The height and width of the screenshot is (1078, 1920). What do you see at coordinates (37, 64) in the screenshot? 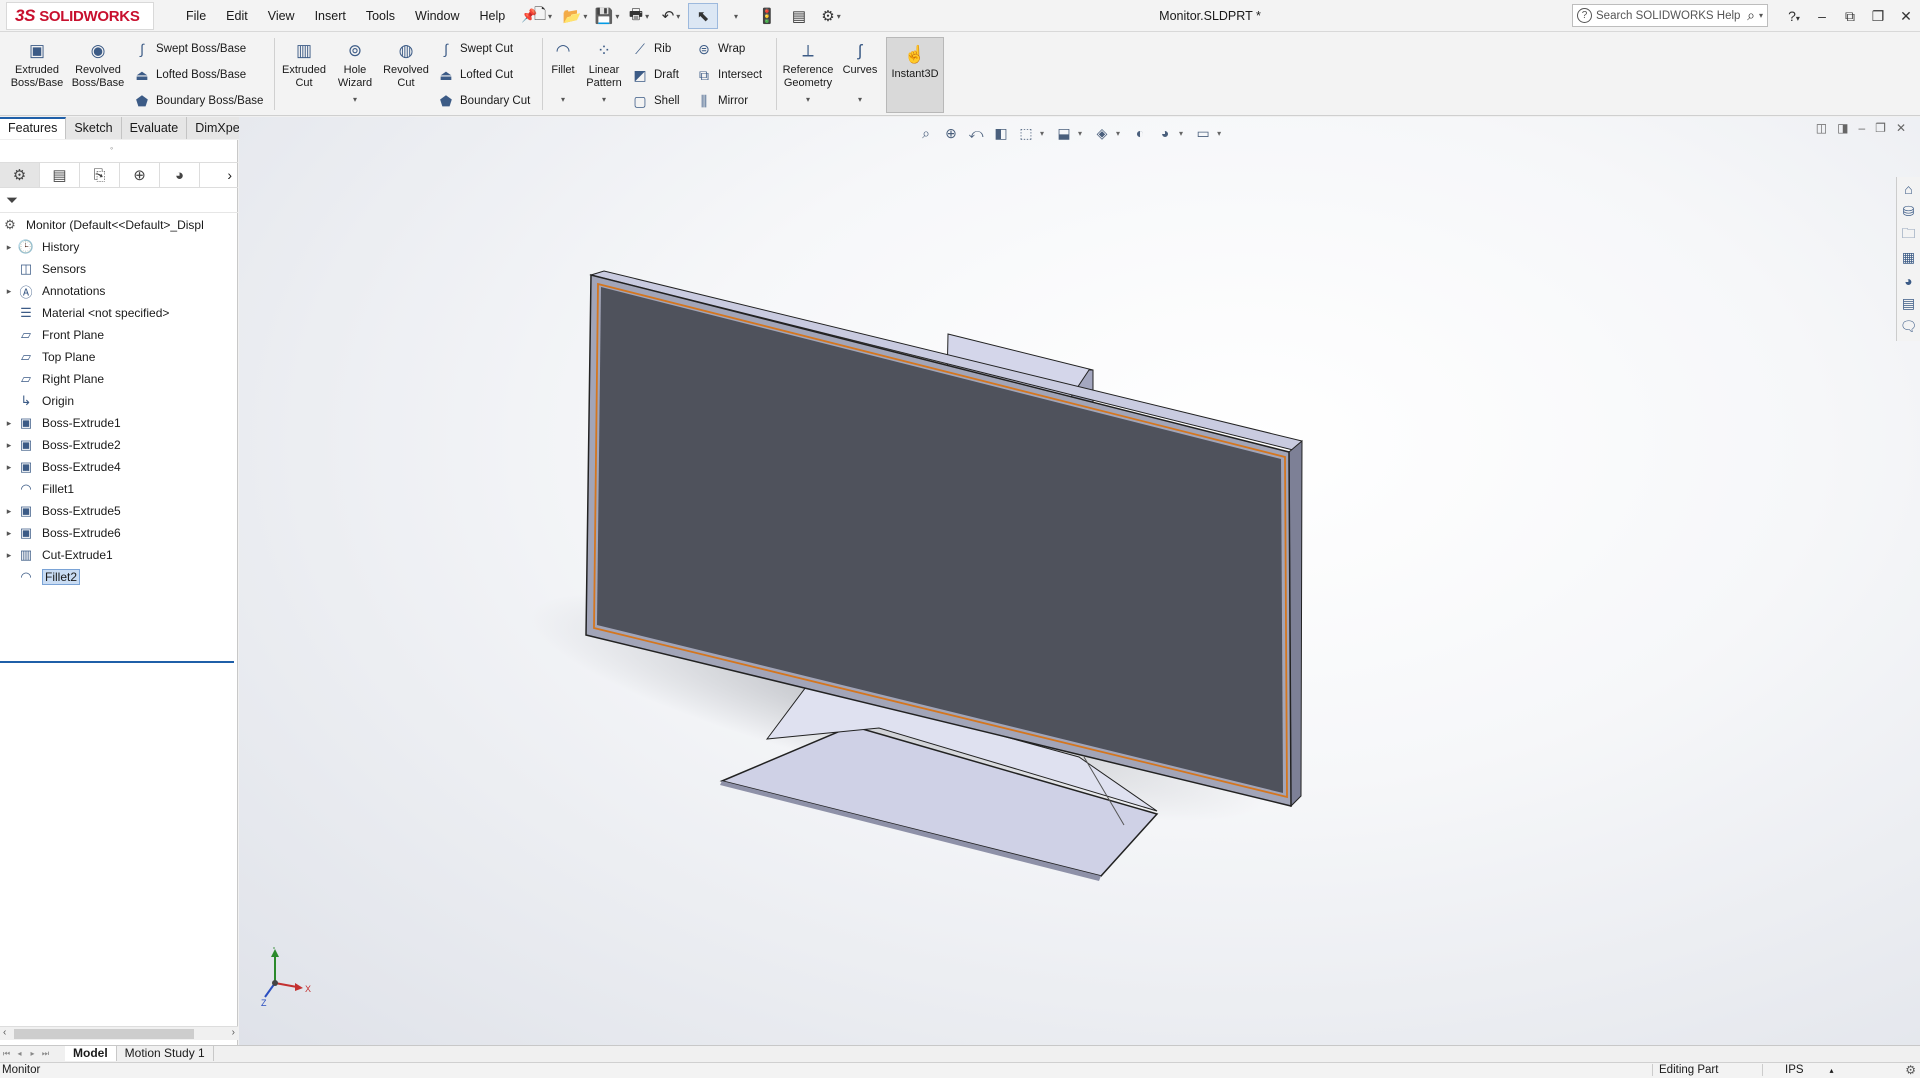
I see `extruded-boss-button: ▣ Extruded Boss/Base` at bounding box center [37, 64].